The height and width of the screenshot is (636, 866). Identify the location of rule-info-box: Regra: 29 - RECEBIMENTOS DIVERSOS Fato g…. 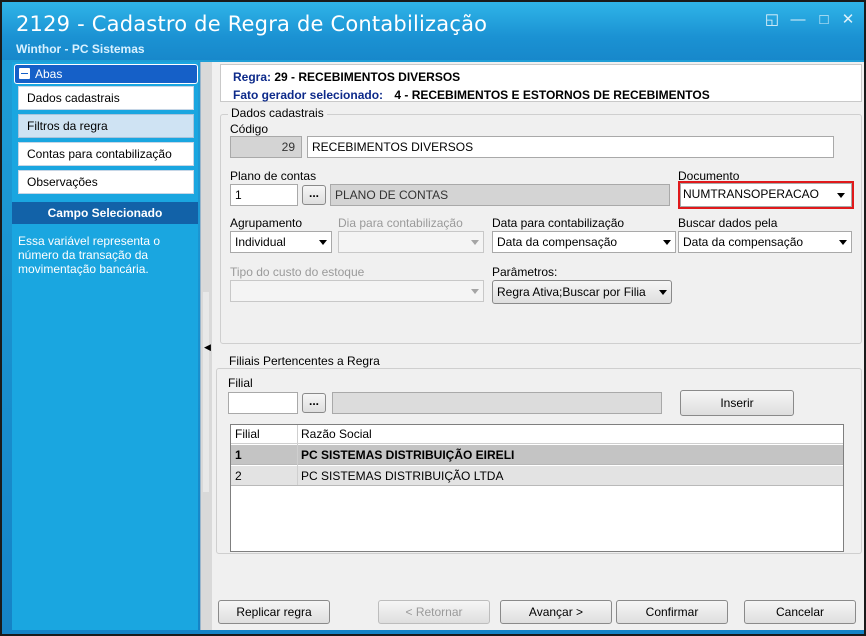
(541, 83).